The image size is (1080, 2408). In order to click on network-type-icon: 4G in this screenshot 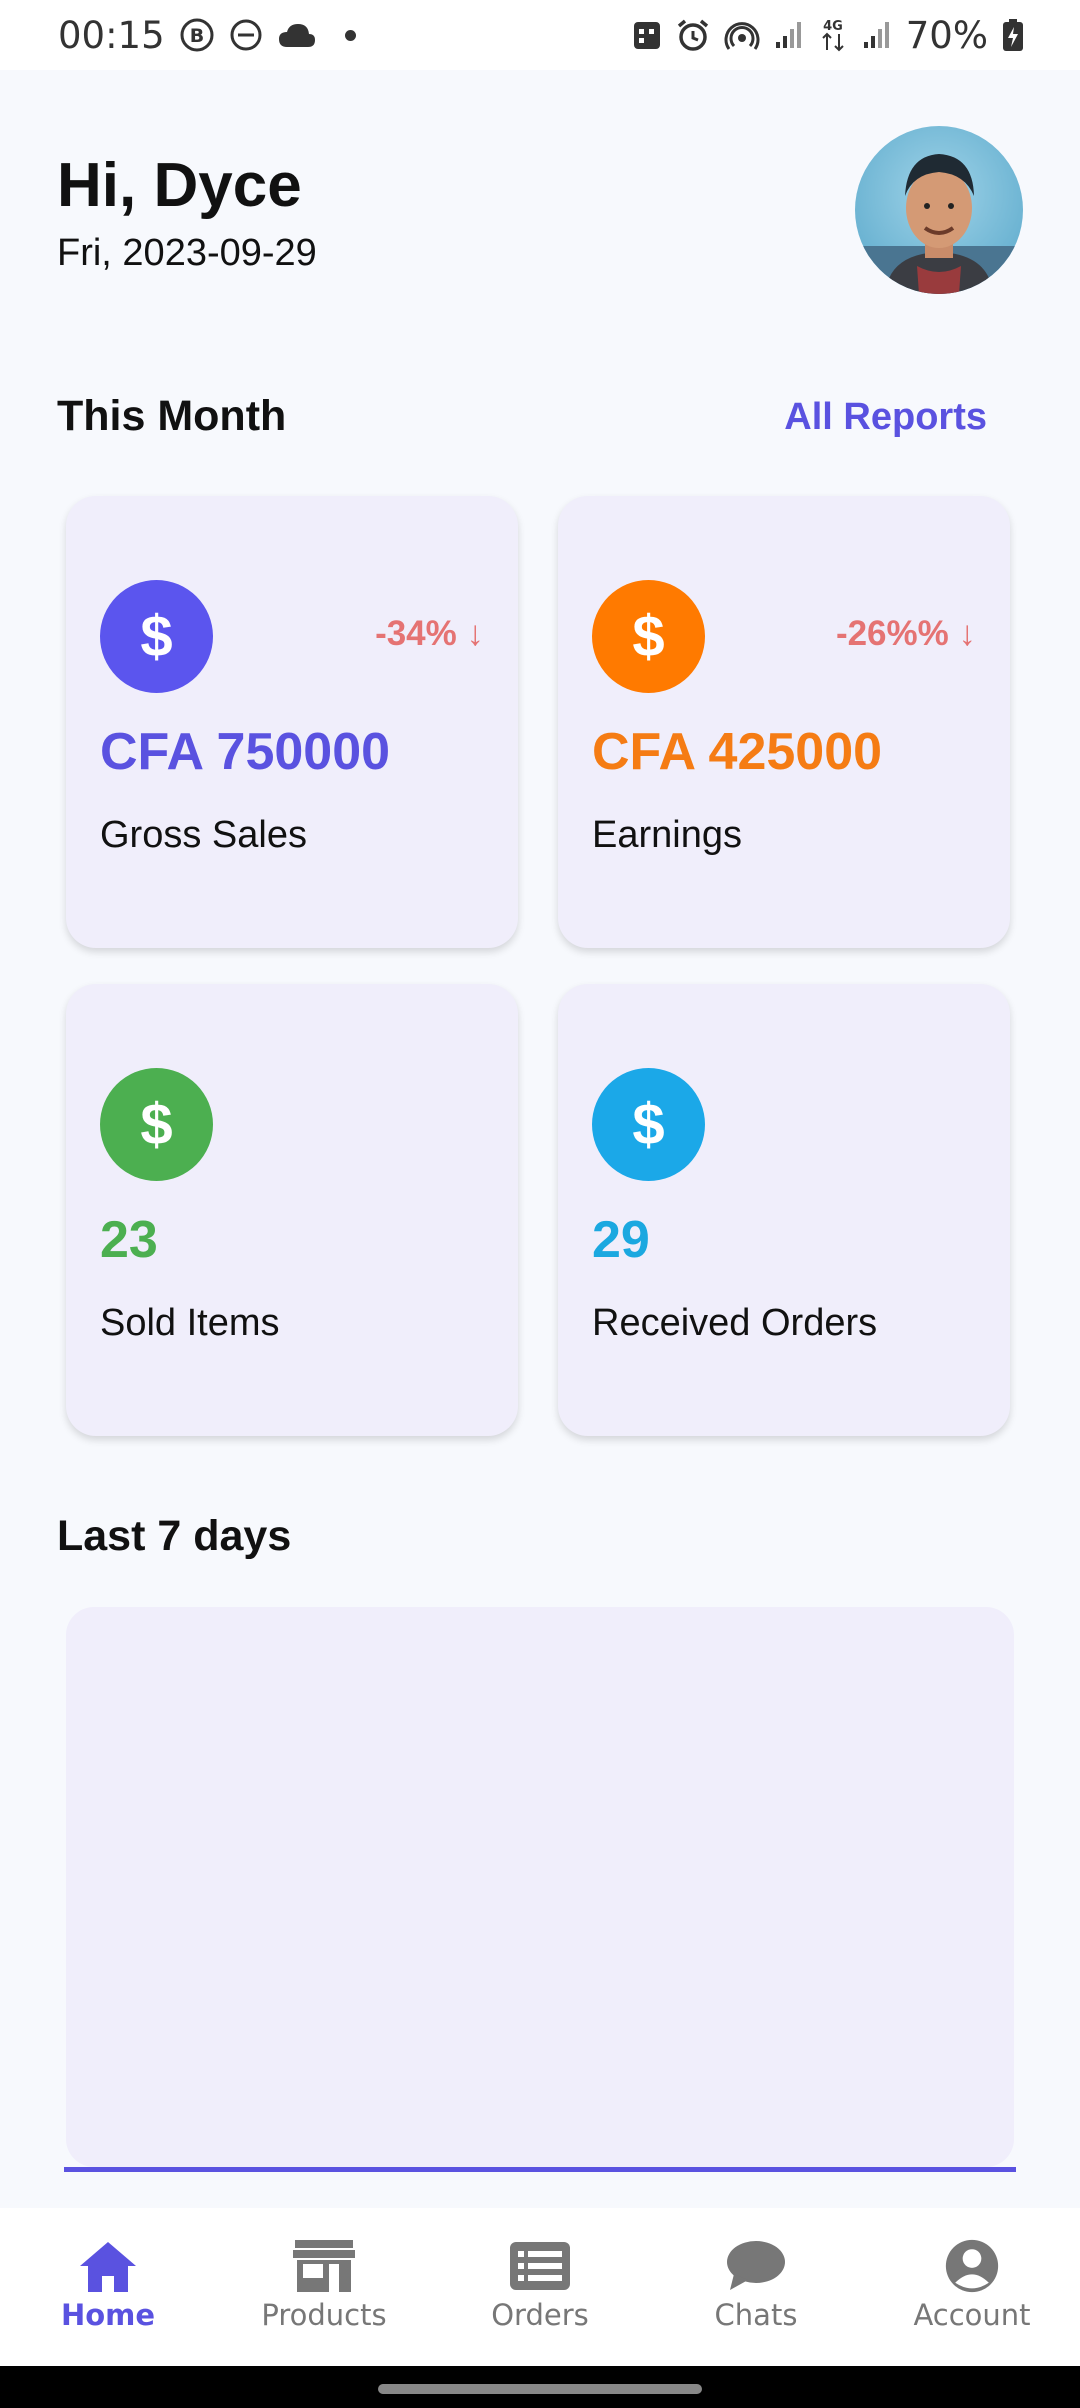, I will do `click(833, 35)`.